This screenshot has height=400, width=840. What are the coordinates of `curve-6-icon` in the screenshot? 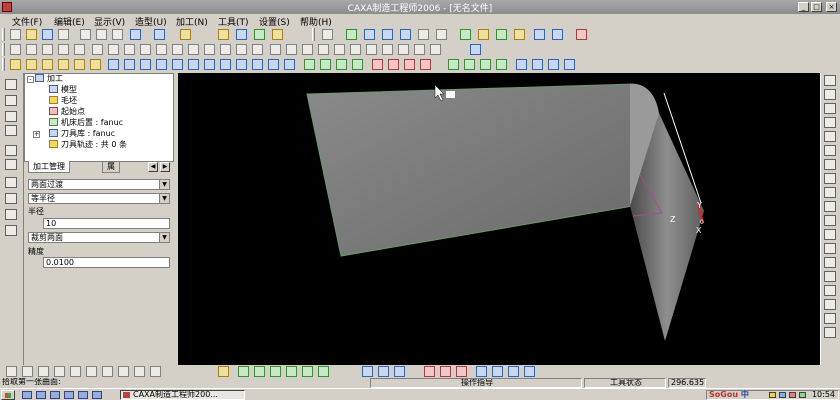 It's located at (830, 150).